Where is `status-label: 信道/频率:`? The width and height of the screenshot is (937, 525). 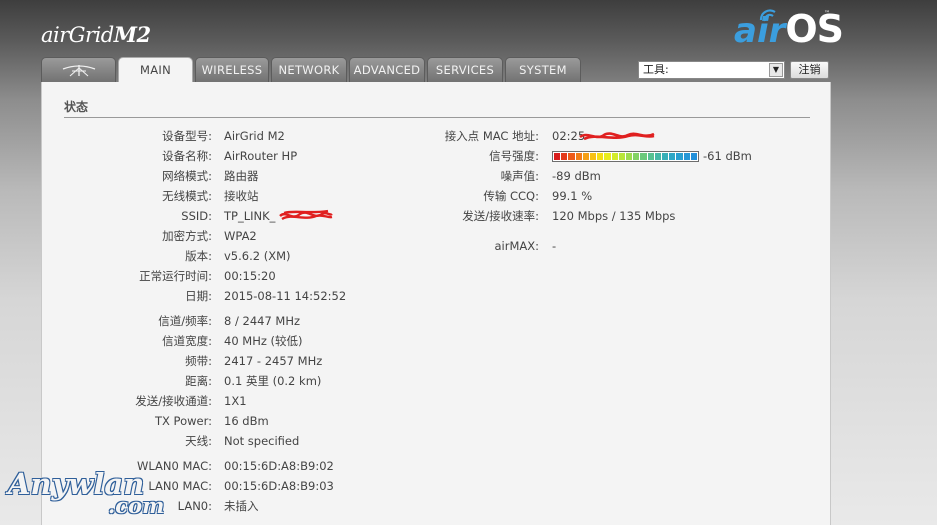
status-label: 信道/频率: is located at coordinates (185, 321).